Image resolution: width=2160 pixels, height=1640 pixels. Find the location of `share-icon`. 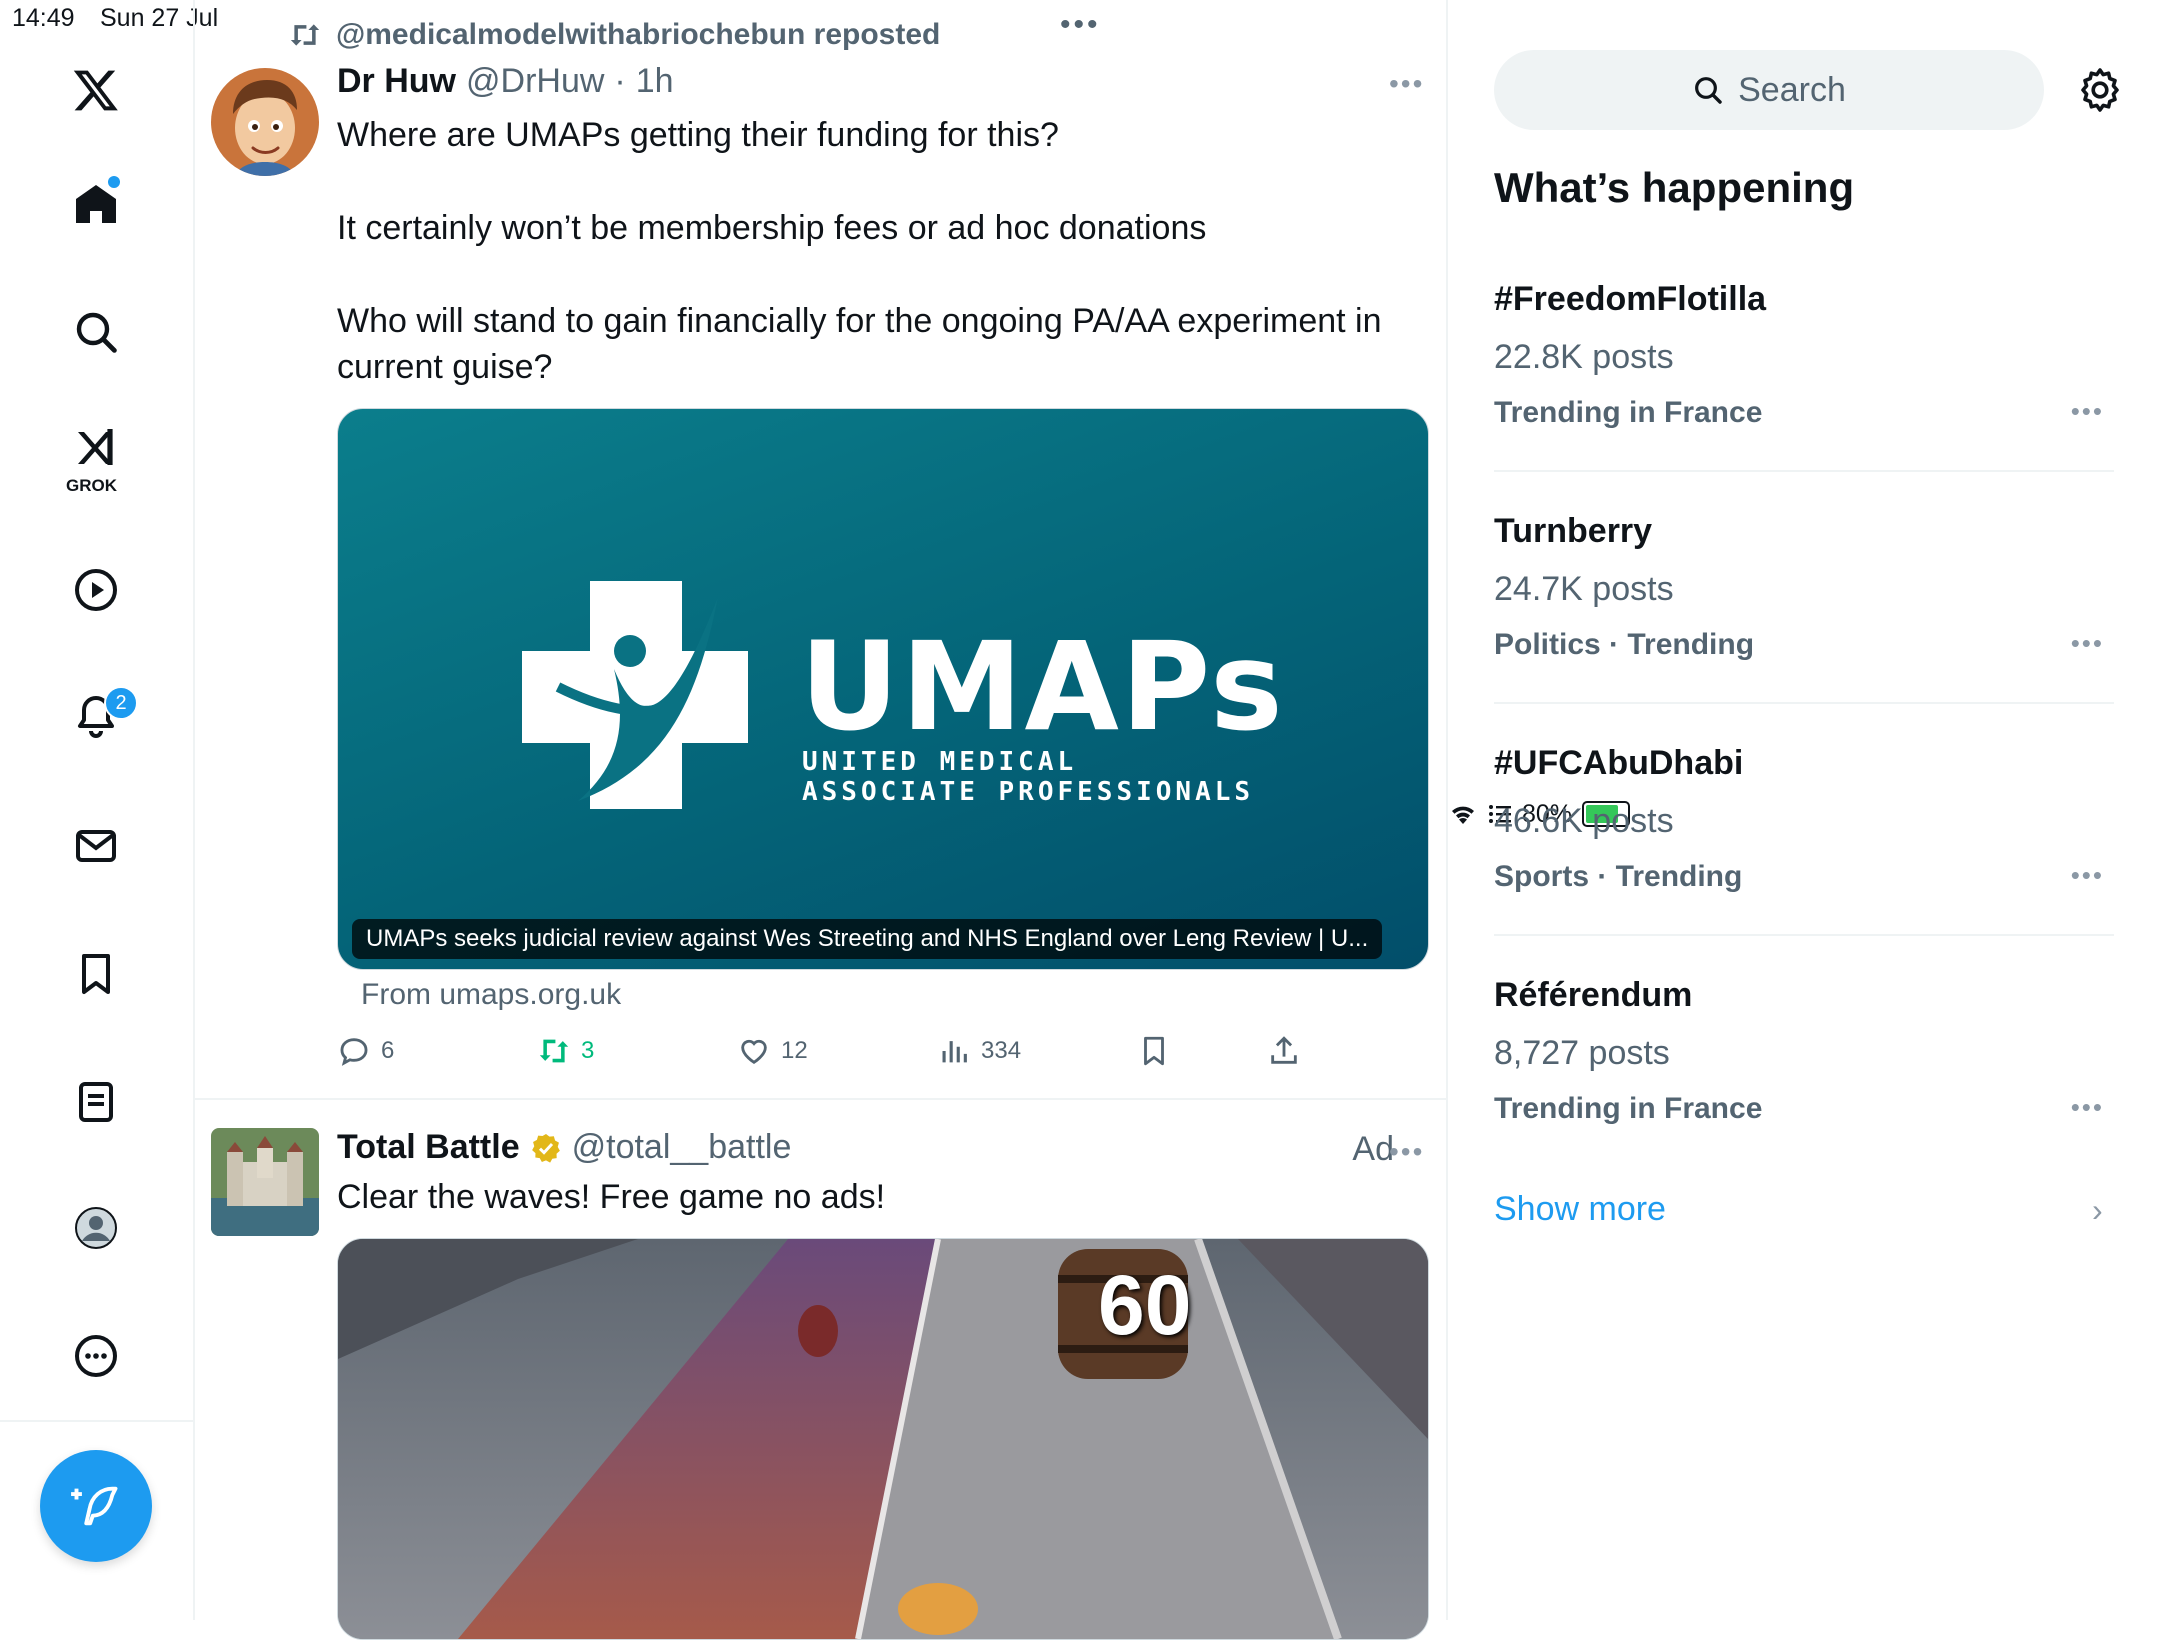

share-icon is located at coordinates (1284, 1050).